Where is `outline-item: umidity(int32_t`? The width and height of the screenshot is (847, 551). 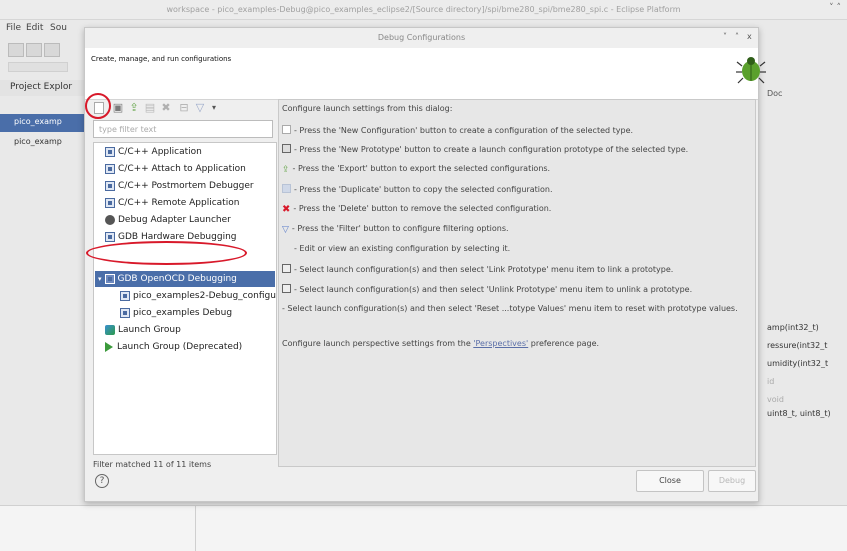
outline-item: umidity(int32_t is located at coordinates (807, 363).